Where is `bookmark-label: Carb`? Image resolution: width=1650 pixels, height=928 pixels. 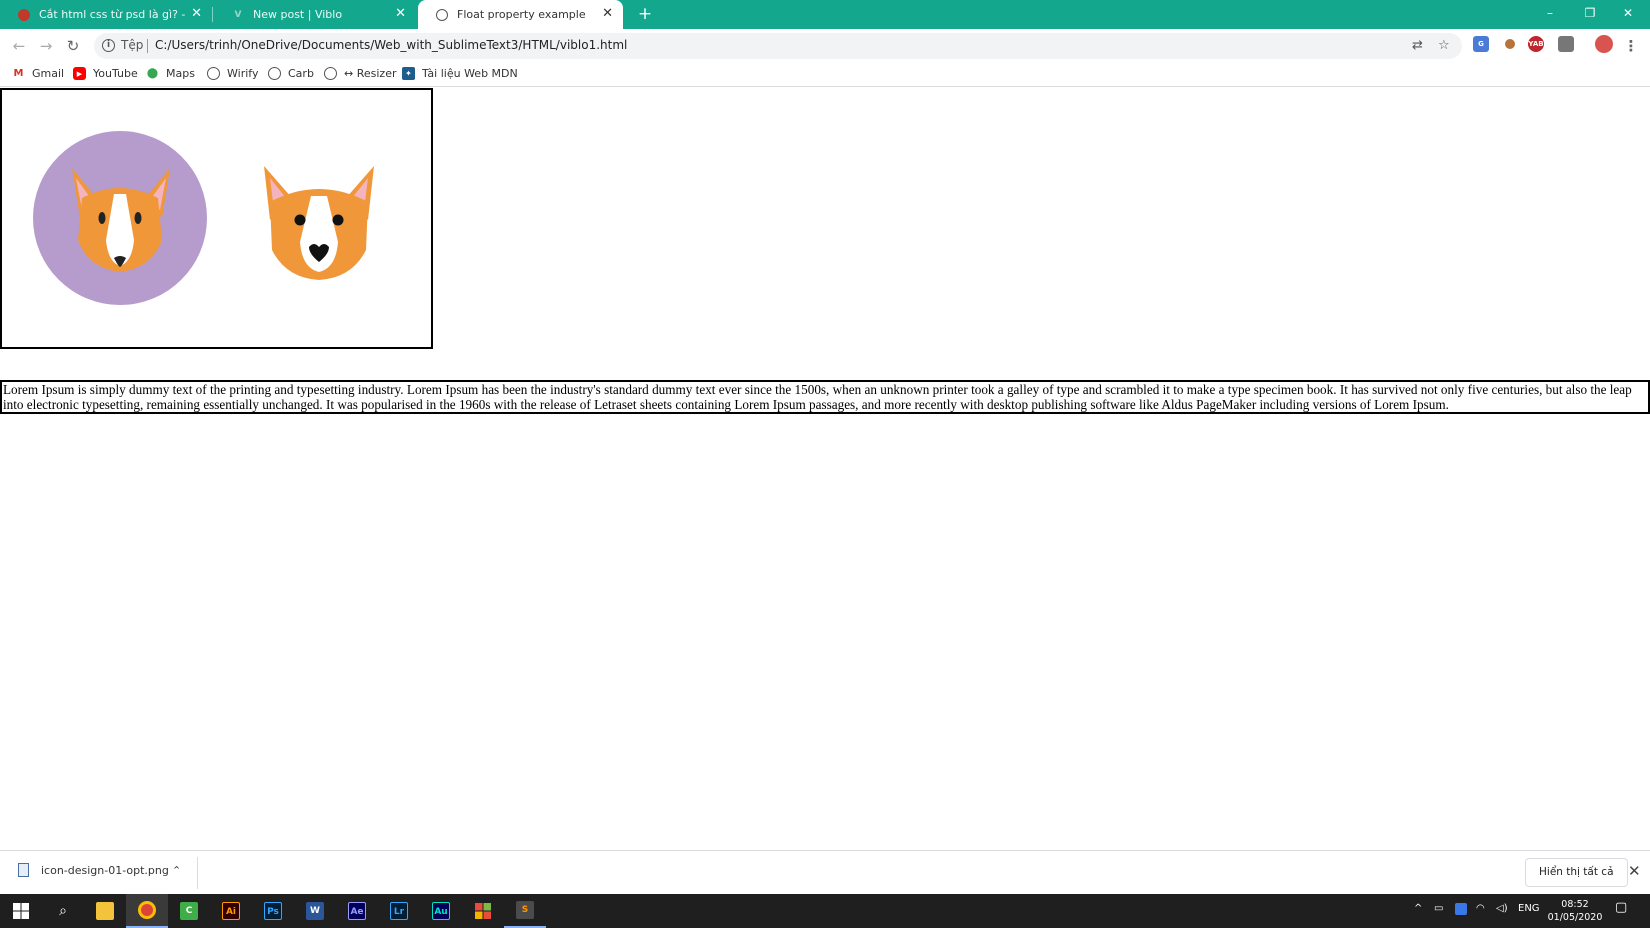
bookmark-label: Carb is located at coordinates (301, 73).